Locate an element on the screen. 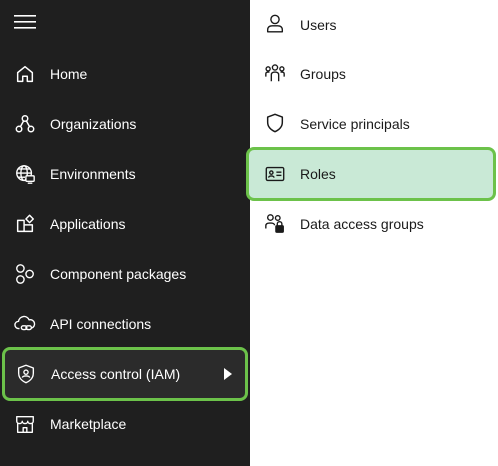 This screenshot has height=466, width=498. people-lock-icon is located at coordinates (275, 223).